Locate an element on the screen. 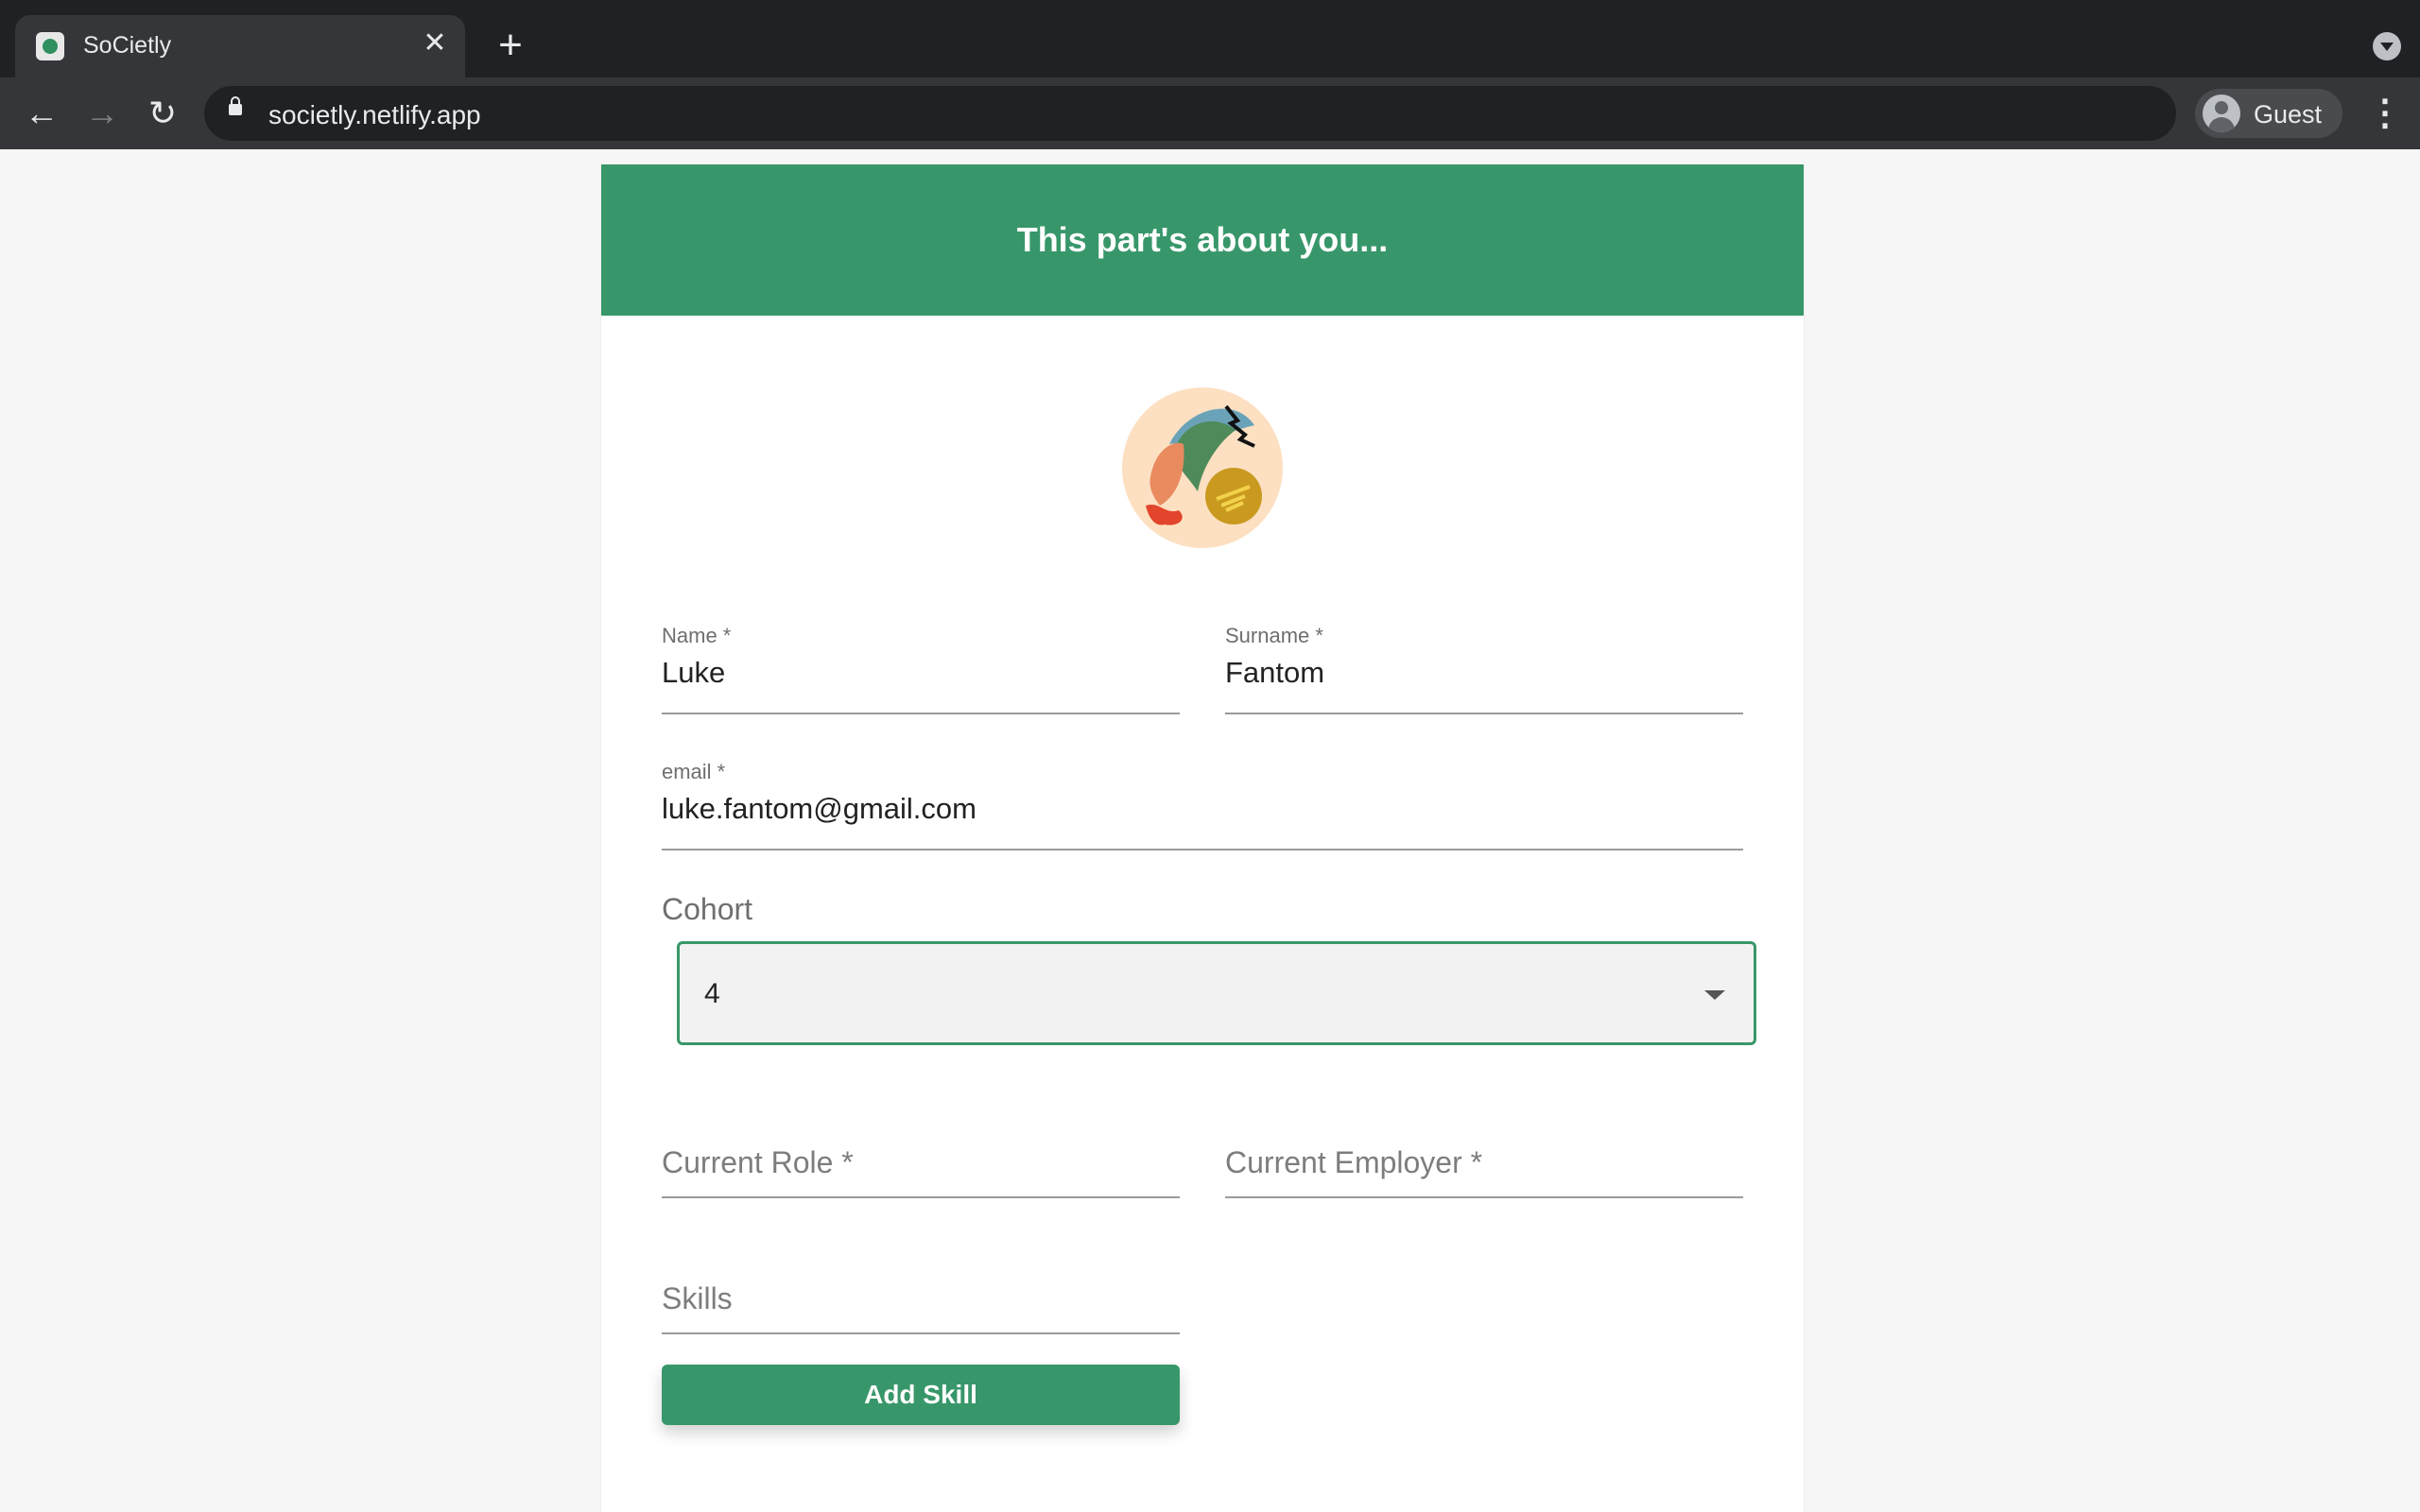  browser-tab-bar: SoCietly ✕ + is located at coordinates (1210, 38).